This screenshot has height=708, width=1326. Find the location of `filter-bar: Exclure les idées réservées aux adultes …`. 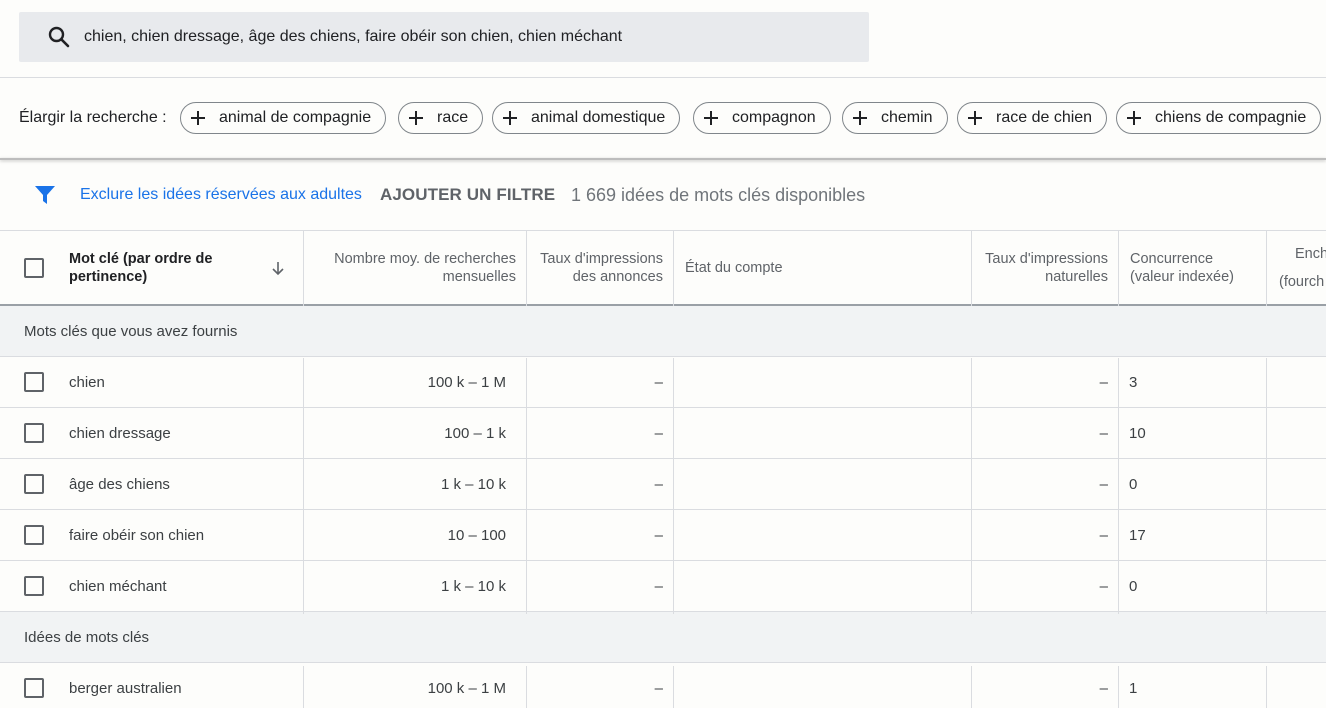

filter-bar: Exclure les idées réservées aux adultes … is located at coordinates (663, 195).